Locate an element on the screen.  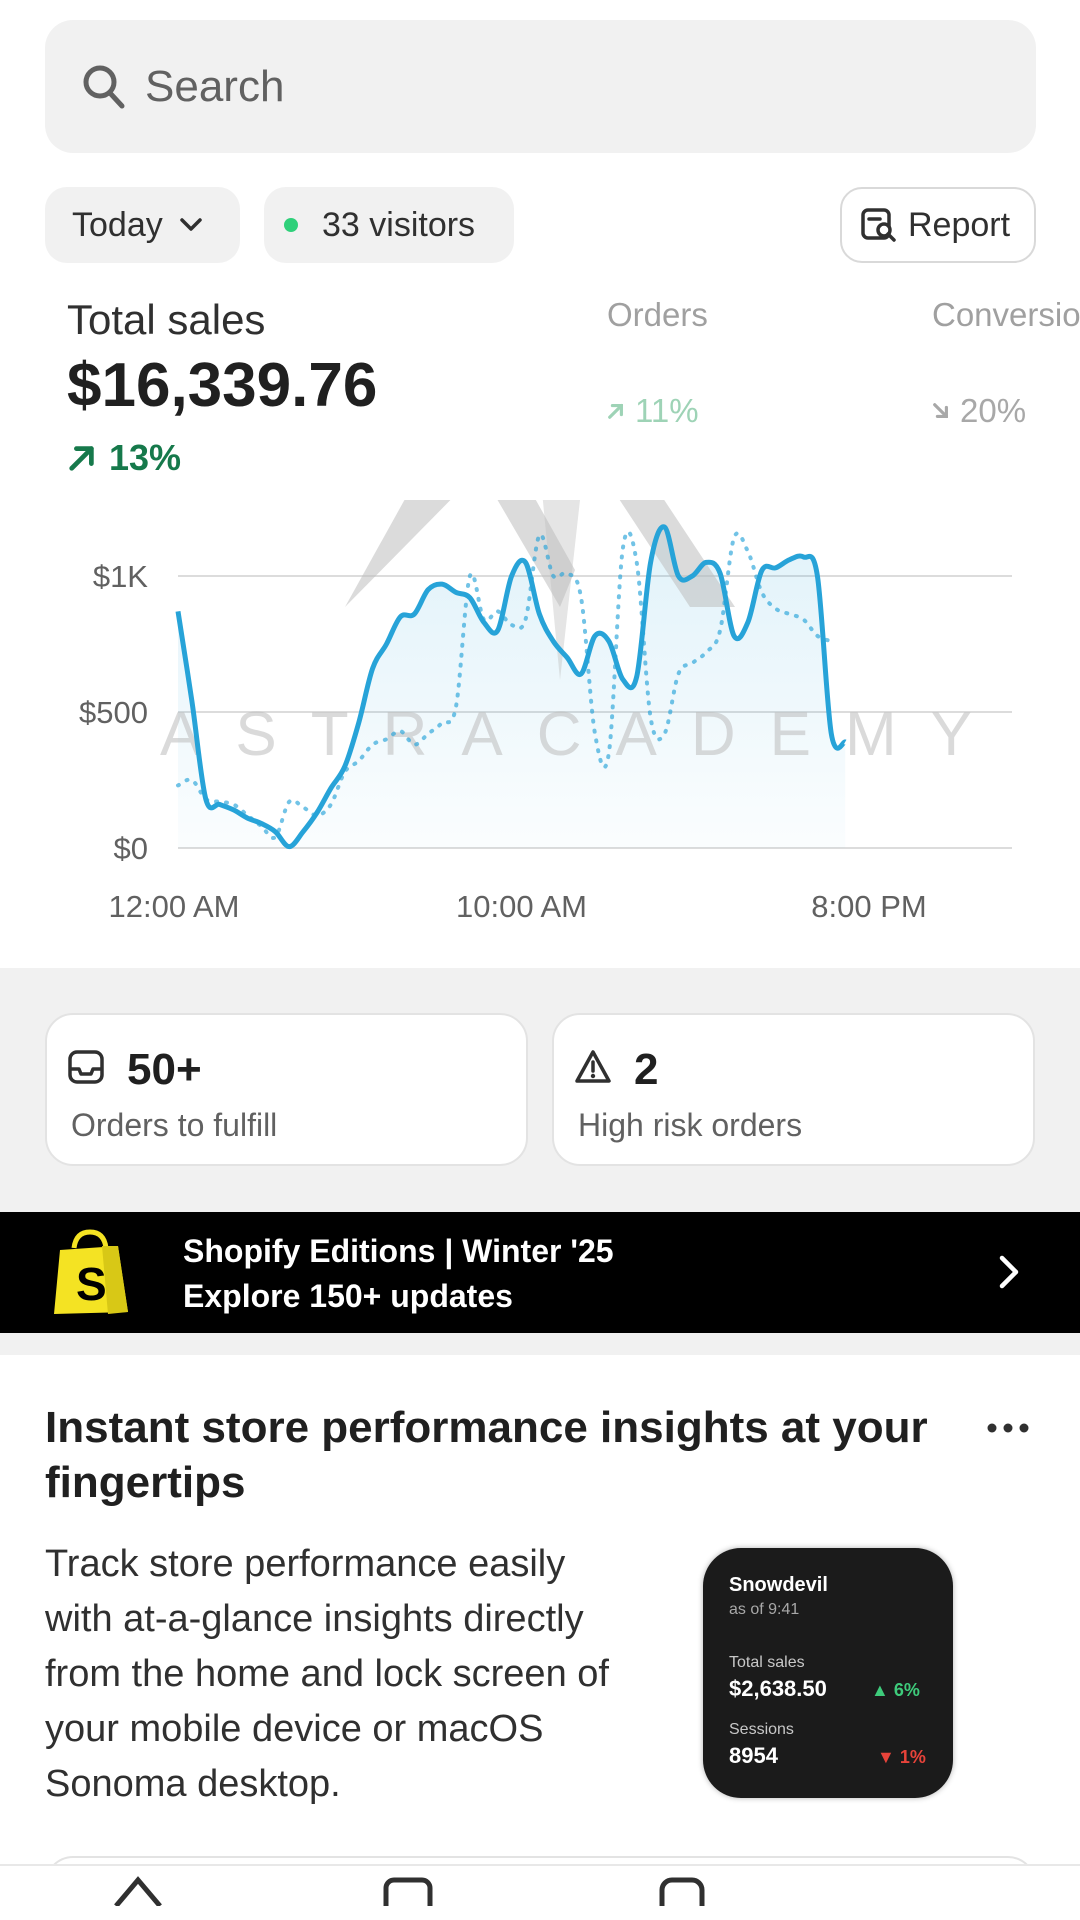
home-icon is located at coordinates (138, 1886).